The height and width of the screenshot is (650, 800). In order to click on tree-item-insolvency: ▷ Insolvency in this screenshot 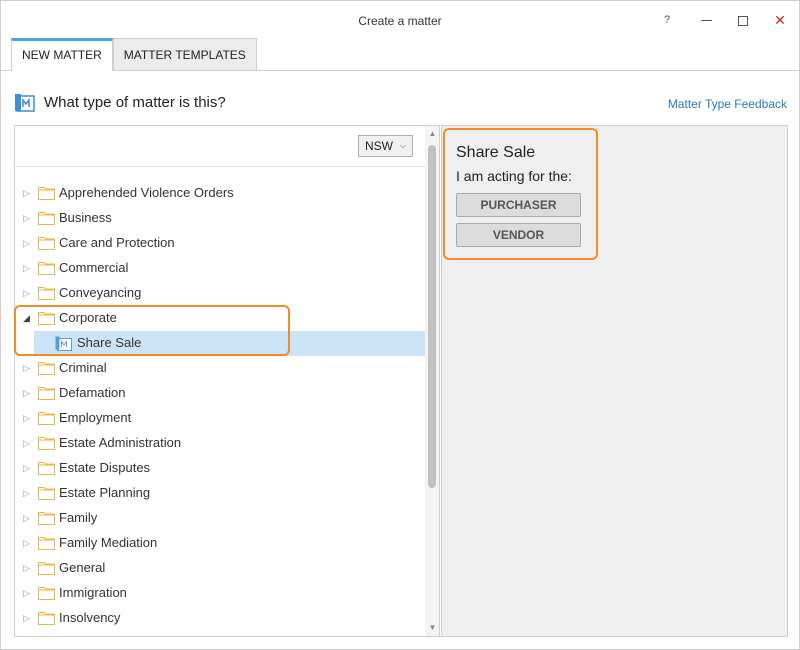, I will do `click(220, 618)`.